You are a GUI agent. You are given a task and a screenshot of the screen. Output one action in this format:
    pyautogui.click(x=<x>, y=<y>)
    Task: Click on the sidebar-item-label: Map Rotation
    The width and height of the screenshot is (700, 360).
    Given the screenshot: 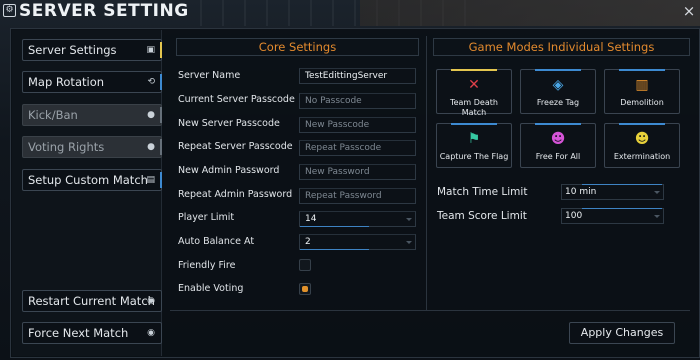 What is the action you would take?
    pyautogui.click(x=66, y=82)
    